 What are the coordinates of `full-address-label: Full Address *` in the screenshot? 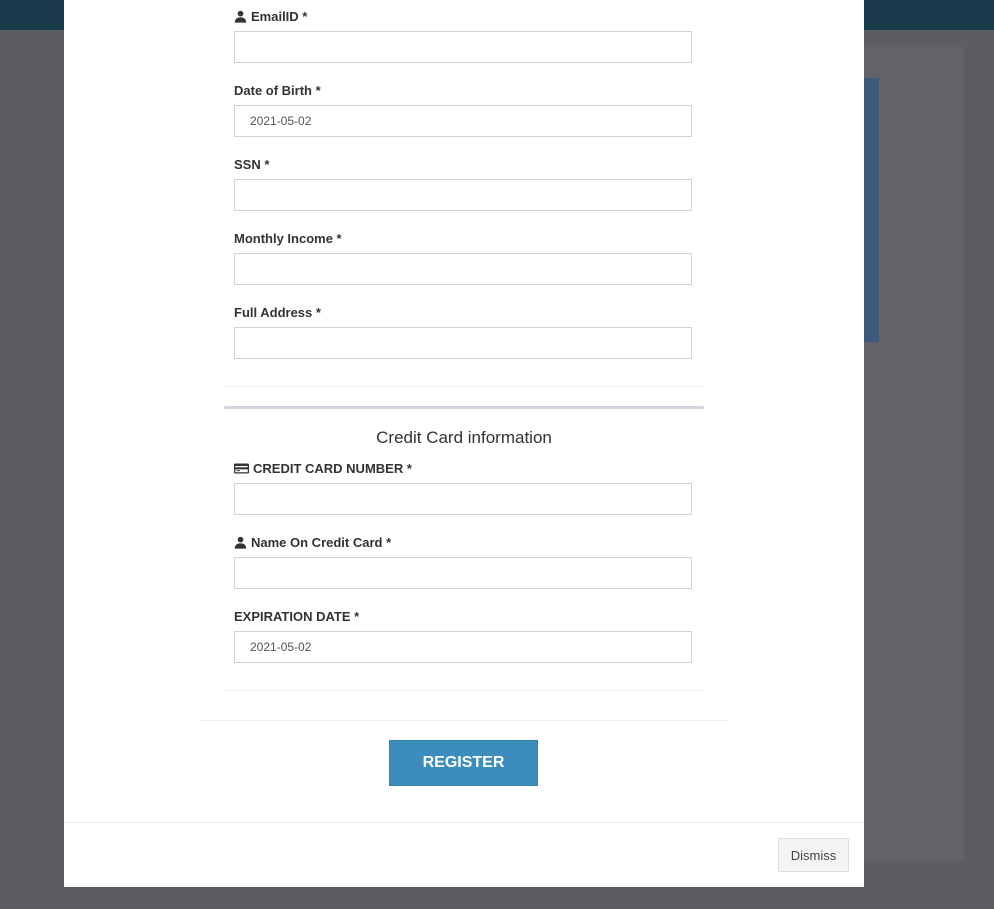 It's located at (277, 312).